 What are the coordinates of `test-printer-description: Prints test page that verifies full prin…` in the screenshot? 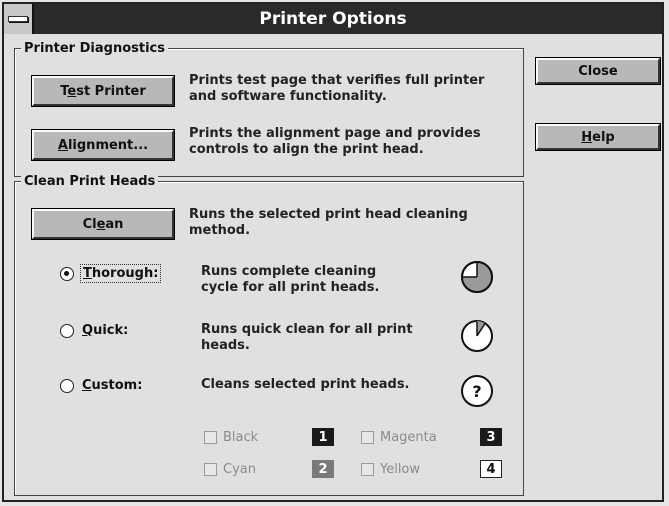 It's located at (337, 88).